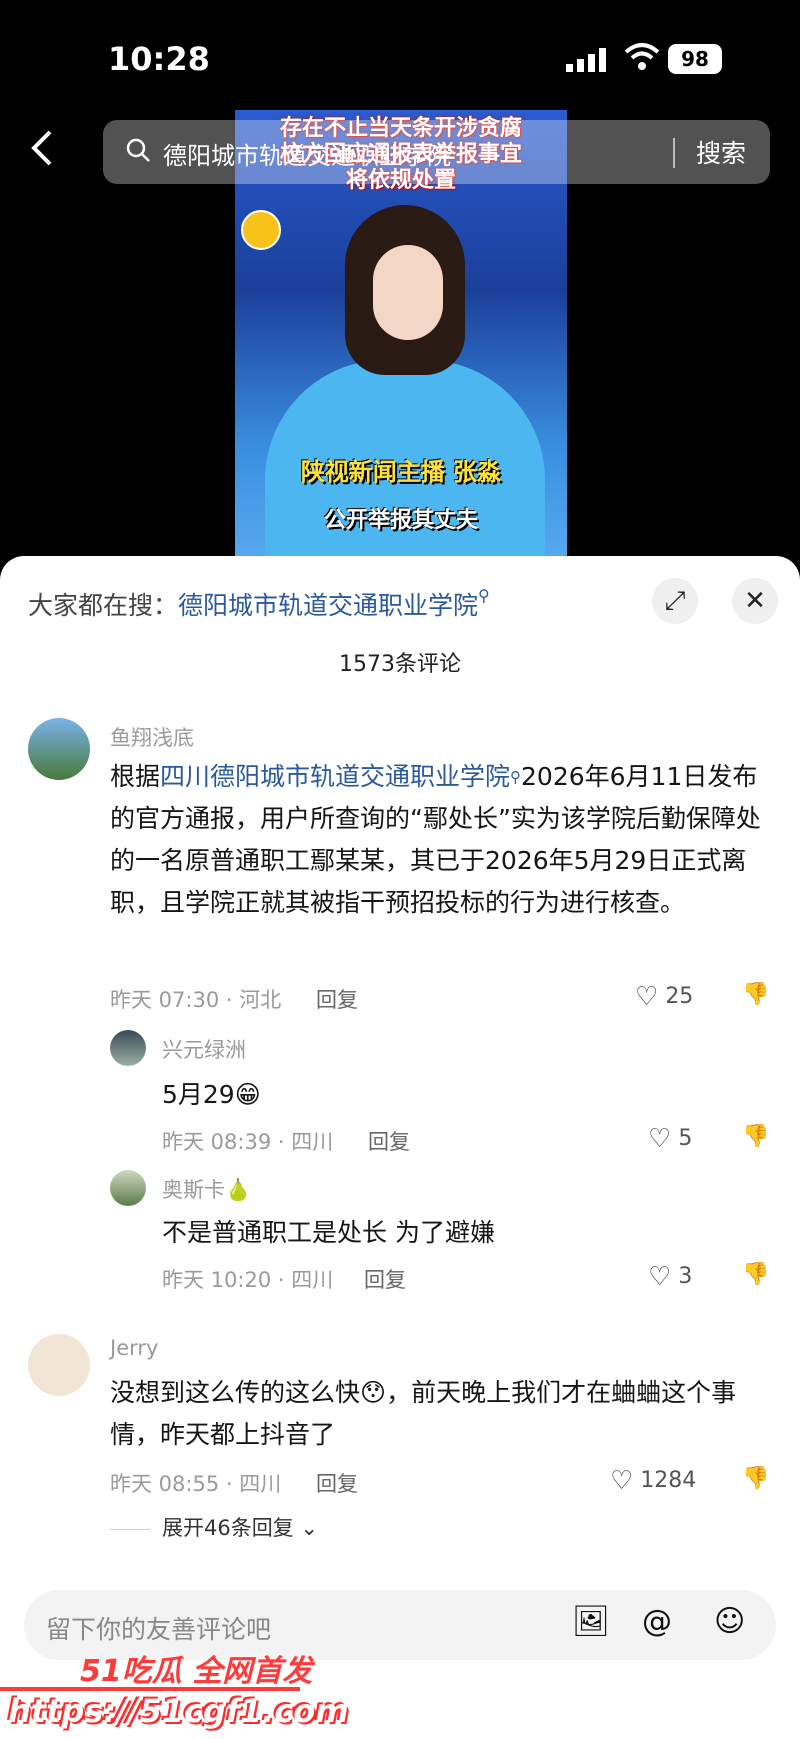  I want to click on at-icon: @, so click(657, 1621).